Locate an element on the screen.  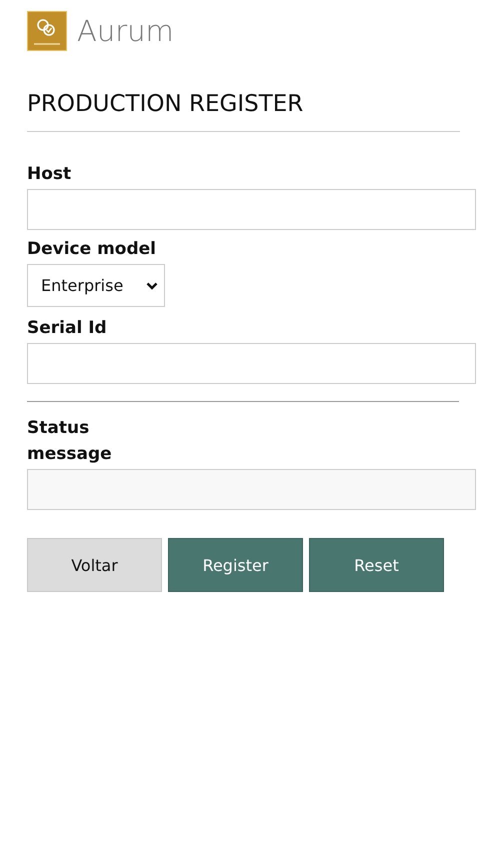
action-button: Reset is located at coordinates (376, 565).